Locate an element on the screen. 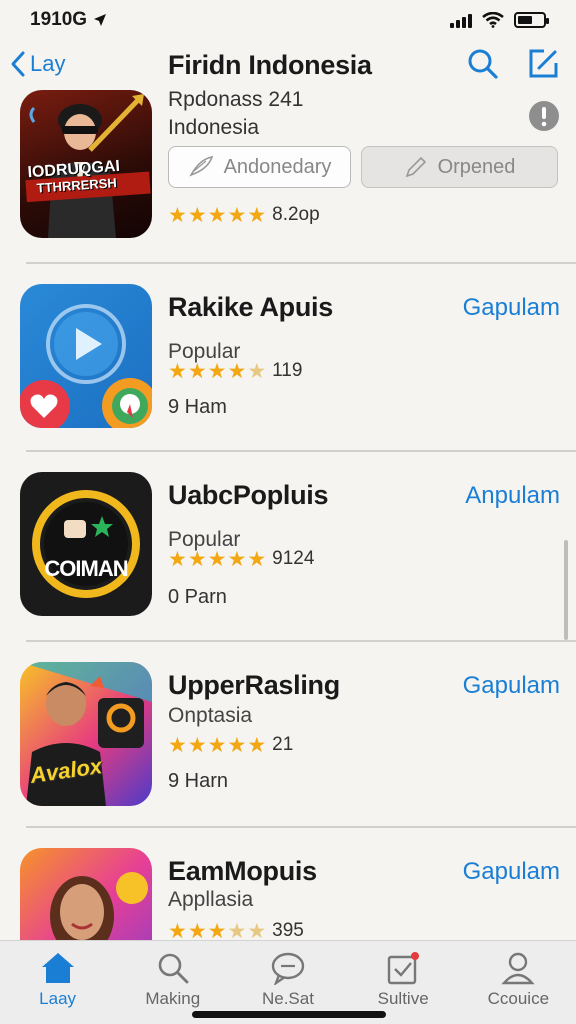 Image resolution: width=576 pixels, height=1024 pixels. app-category: Onptasia is located at coordinates (210, 715).